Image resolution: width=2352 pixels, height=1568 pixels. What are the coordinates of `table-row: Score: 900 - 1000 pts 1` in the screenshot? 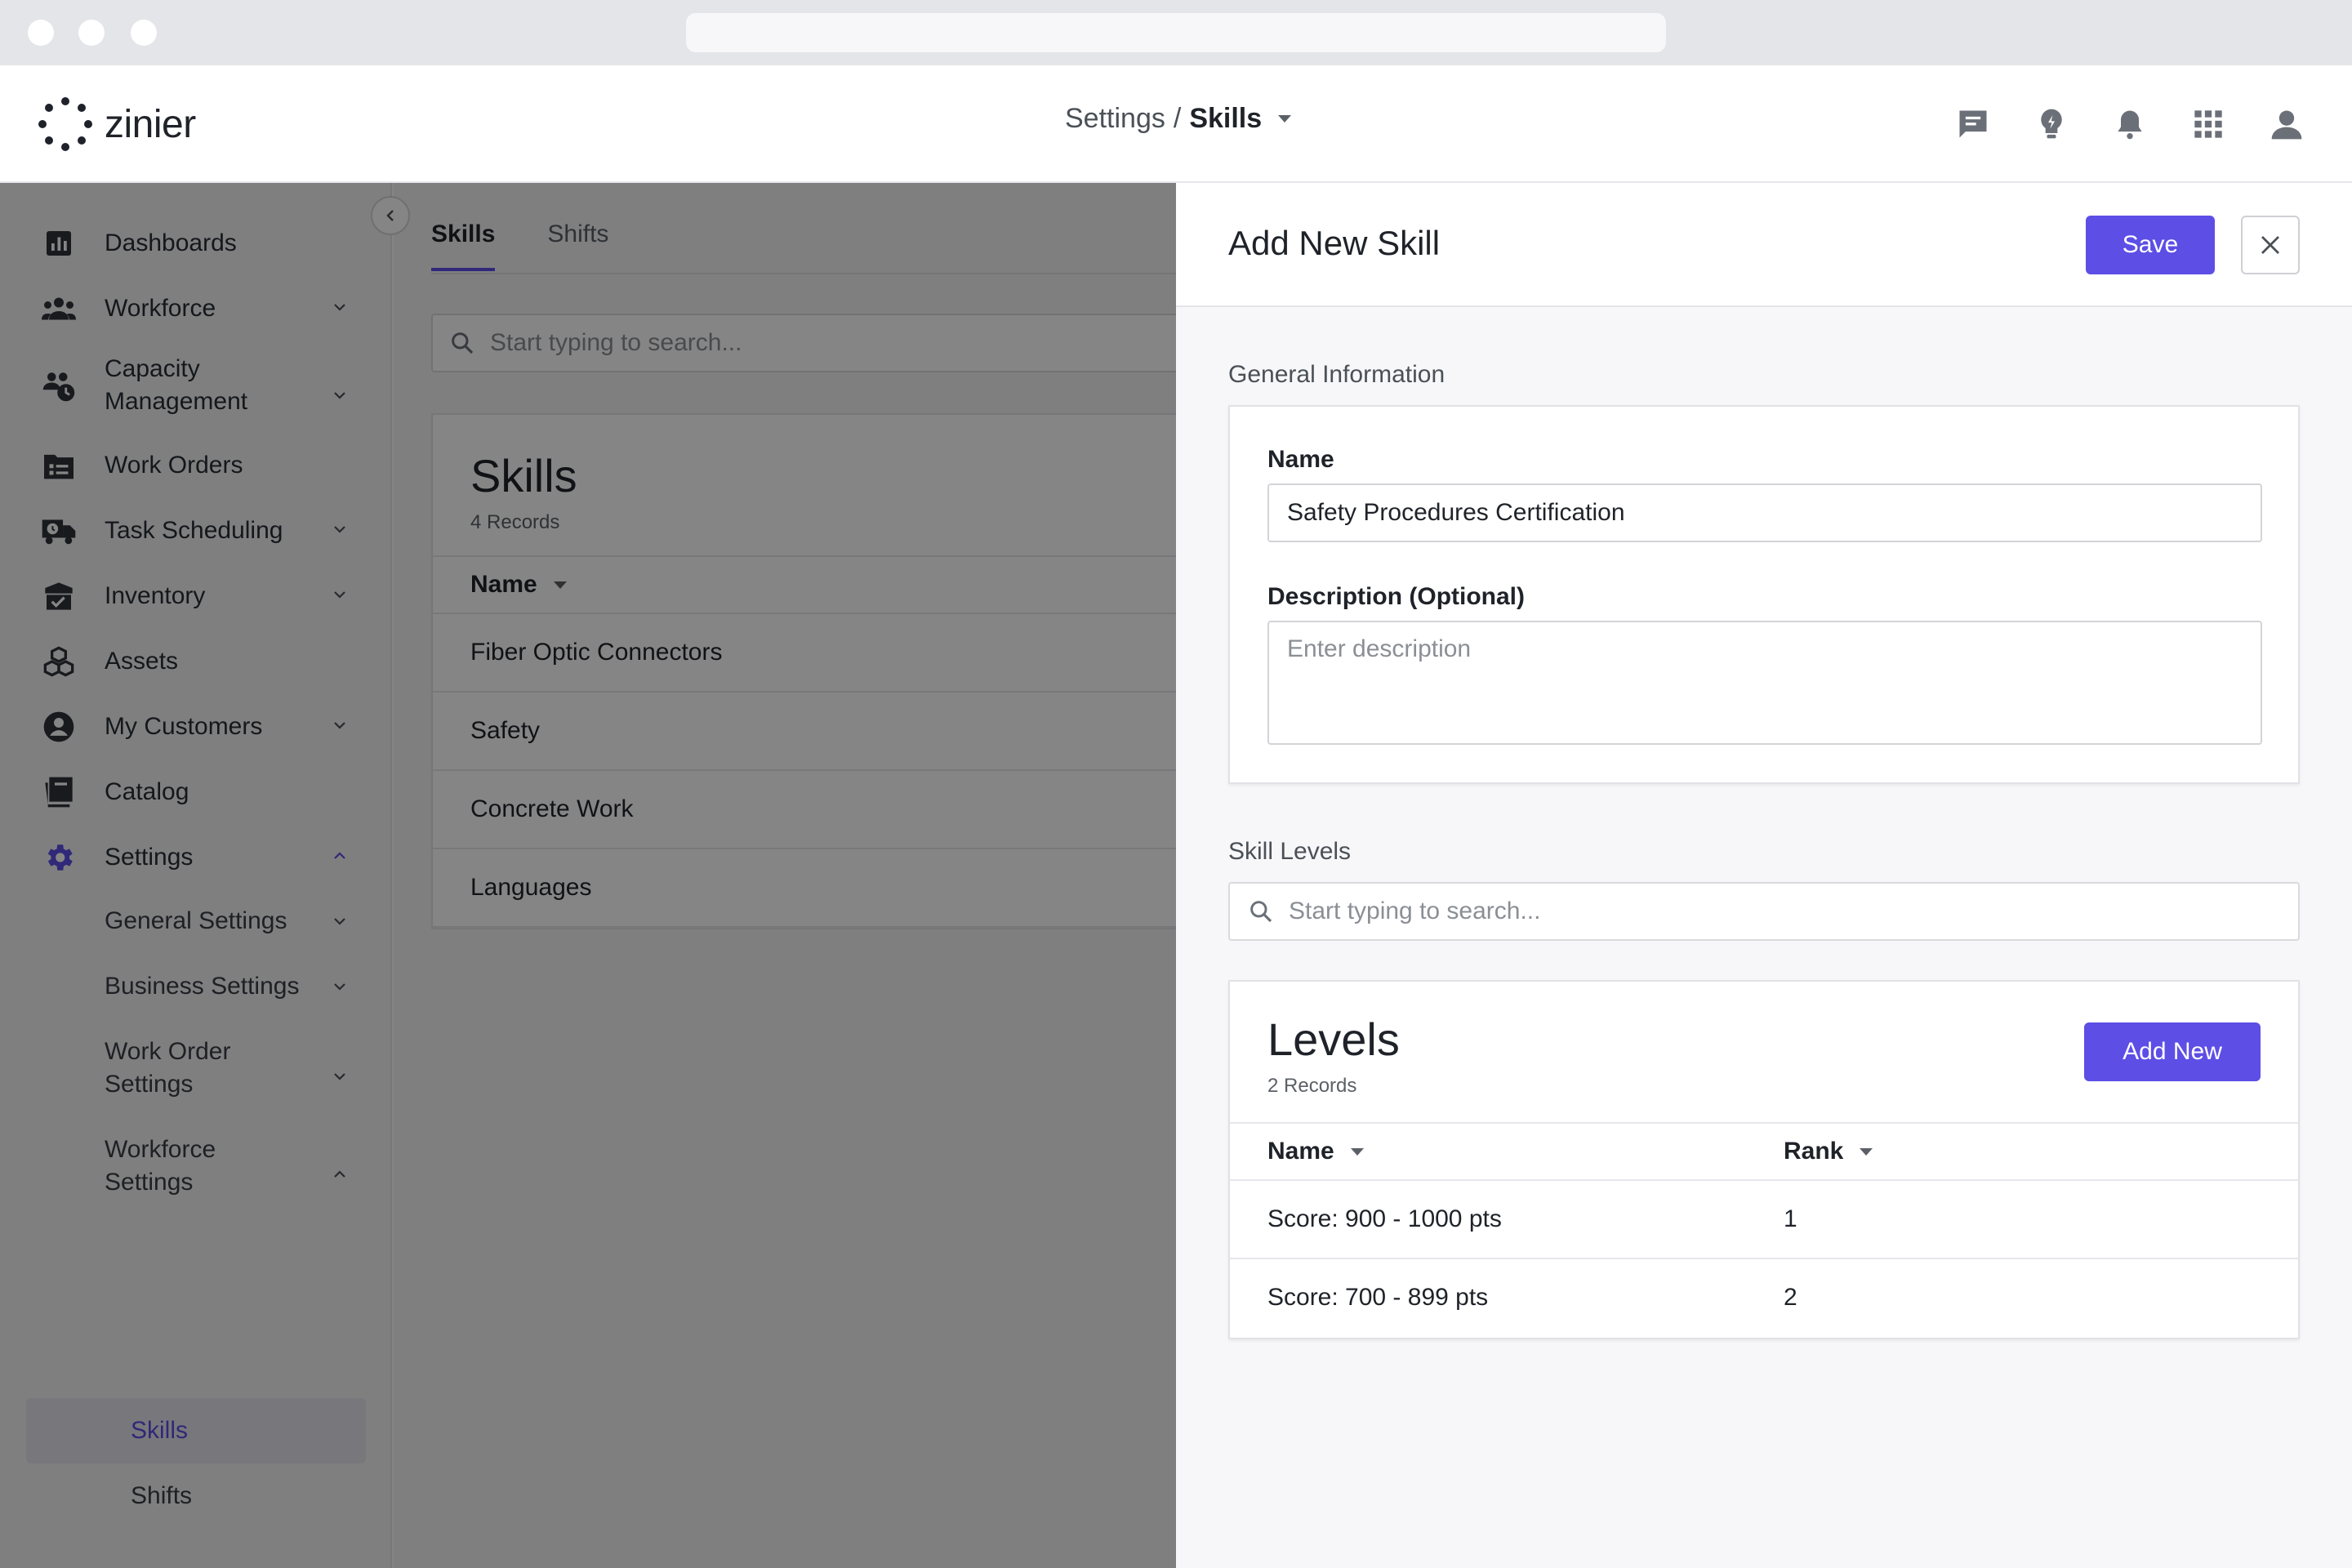 It's located at (1764, 1220).